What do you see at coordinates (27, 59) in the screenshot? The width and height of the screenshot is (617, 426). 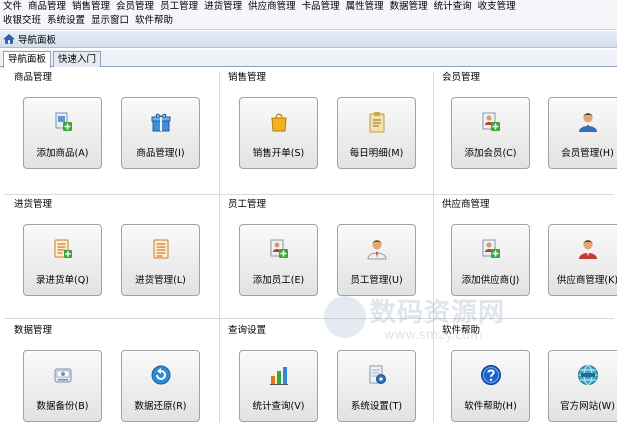 I see `tab-navigation: 导航面板` at bounding box center [27, 59].